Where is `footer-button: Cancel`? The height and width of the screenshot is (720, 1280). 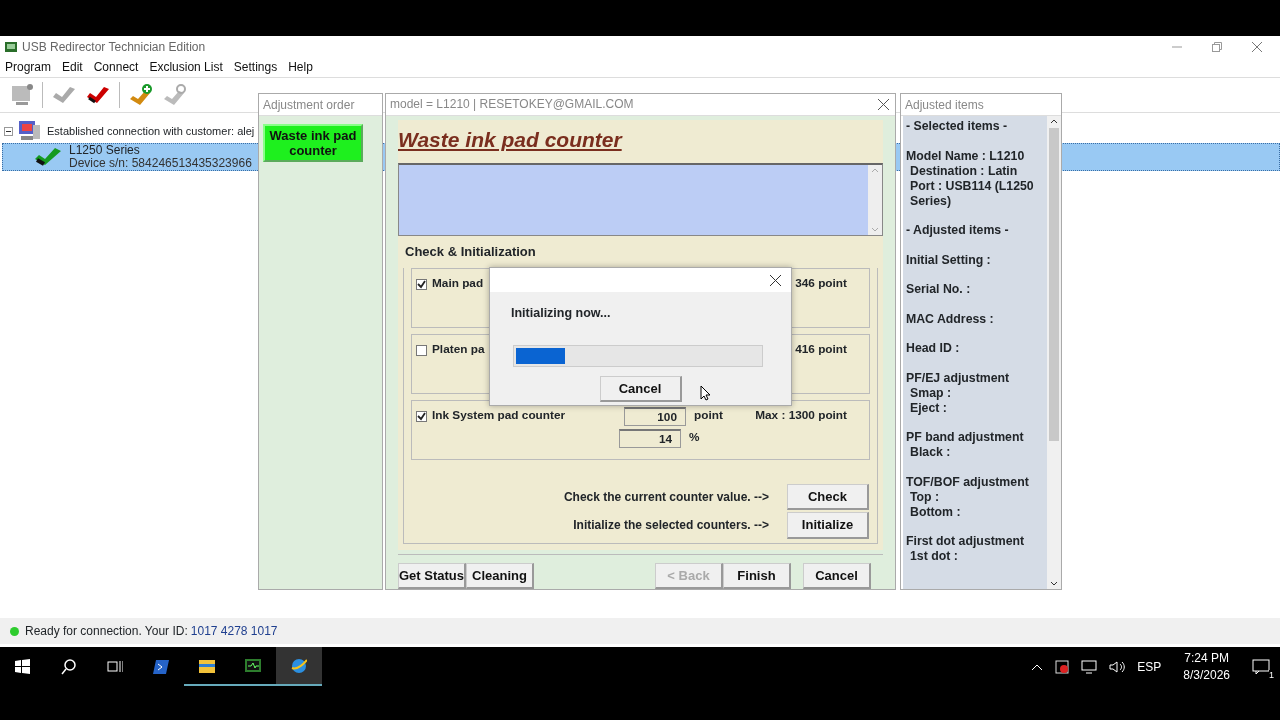 footer-button: Cancel is located at coordinates (837, 575).